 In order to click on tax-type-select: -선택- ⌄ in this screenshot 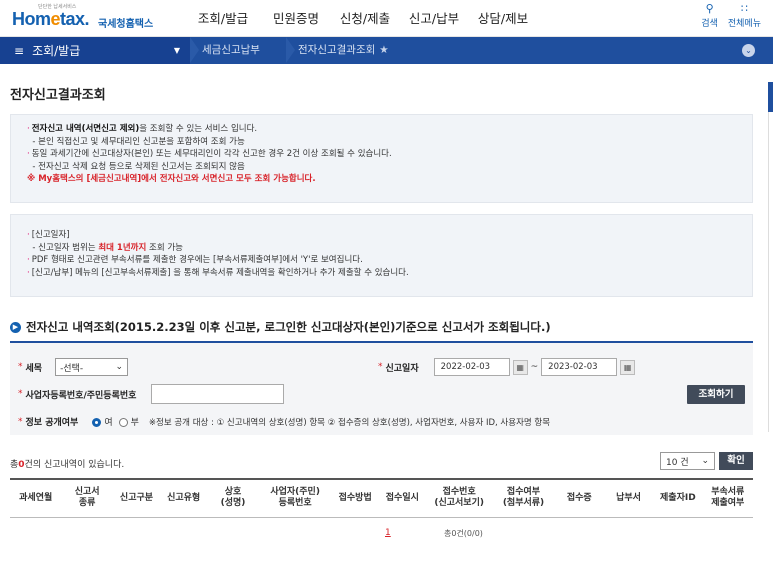, I will do `click(92, 367)`.